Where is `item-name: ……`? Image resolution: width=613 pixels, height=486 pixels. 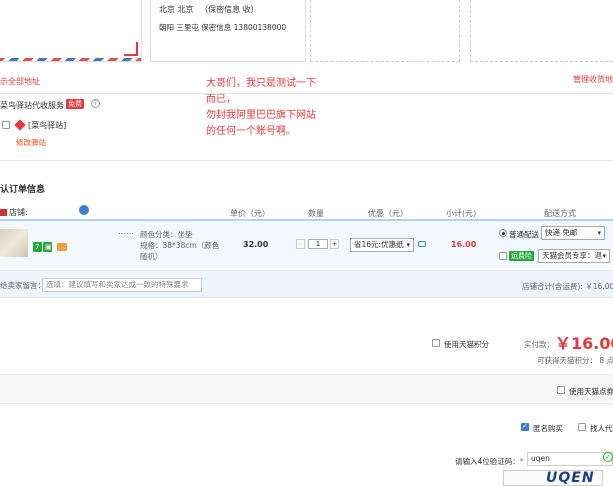 item-name: …… is located at coordinates (126, 231).